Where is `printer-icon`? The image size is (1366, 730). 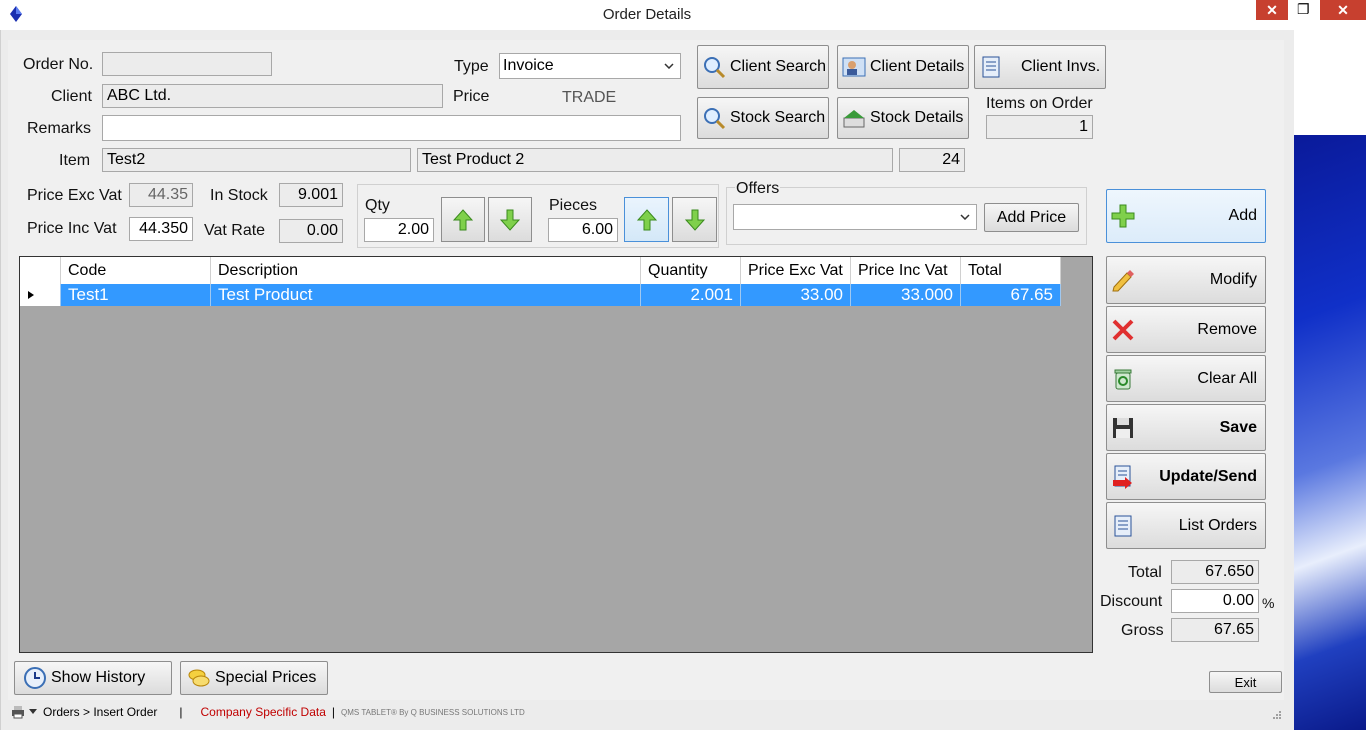
printer-icon is located at coordinates (18, 712).